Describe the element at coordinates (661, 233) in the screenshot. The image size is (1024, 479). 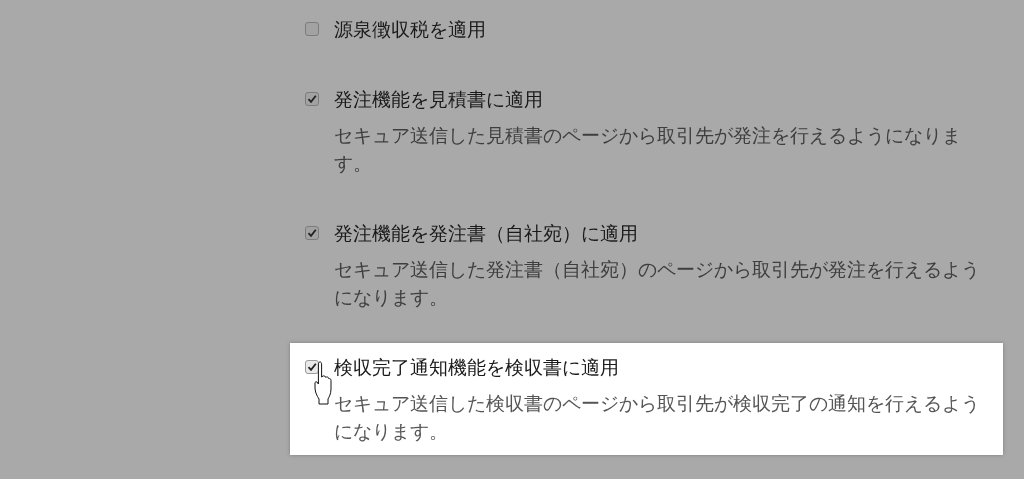
I see `checkbox-label: 発注機能を発注書（自社宛）に適用` at that location.